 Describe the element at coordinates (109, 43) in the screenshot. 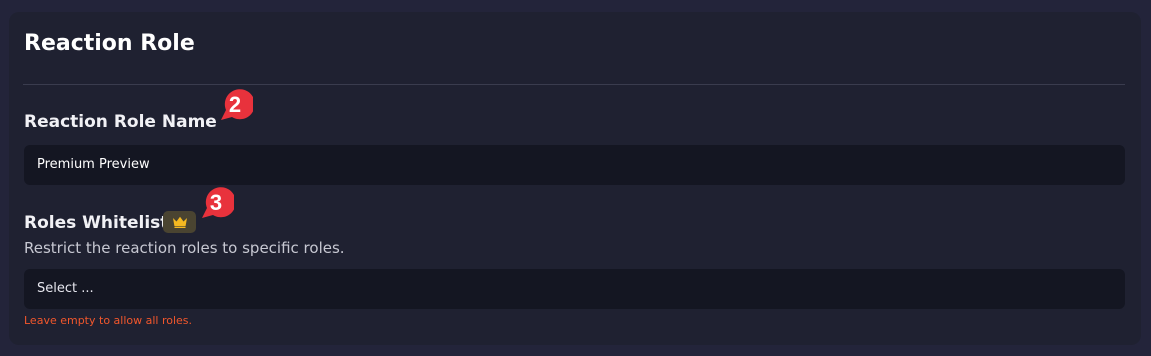

I see `panel-title: Reaction Role` at that location.